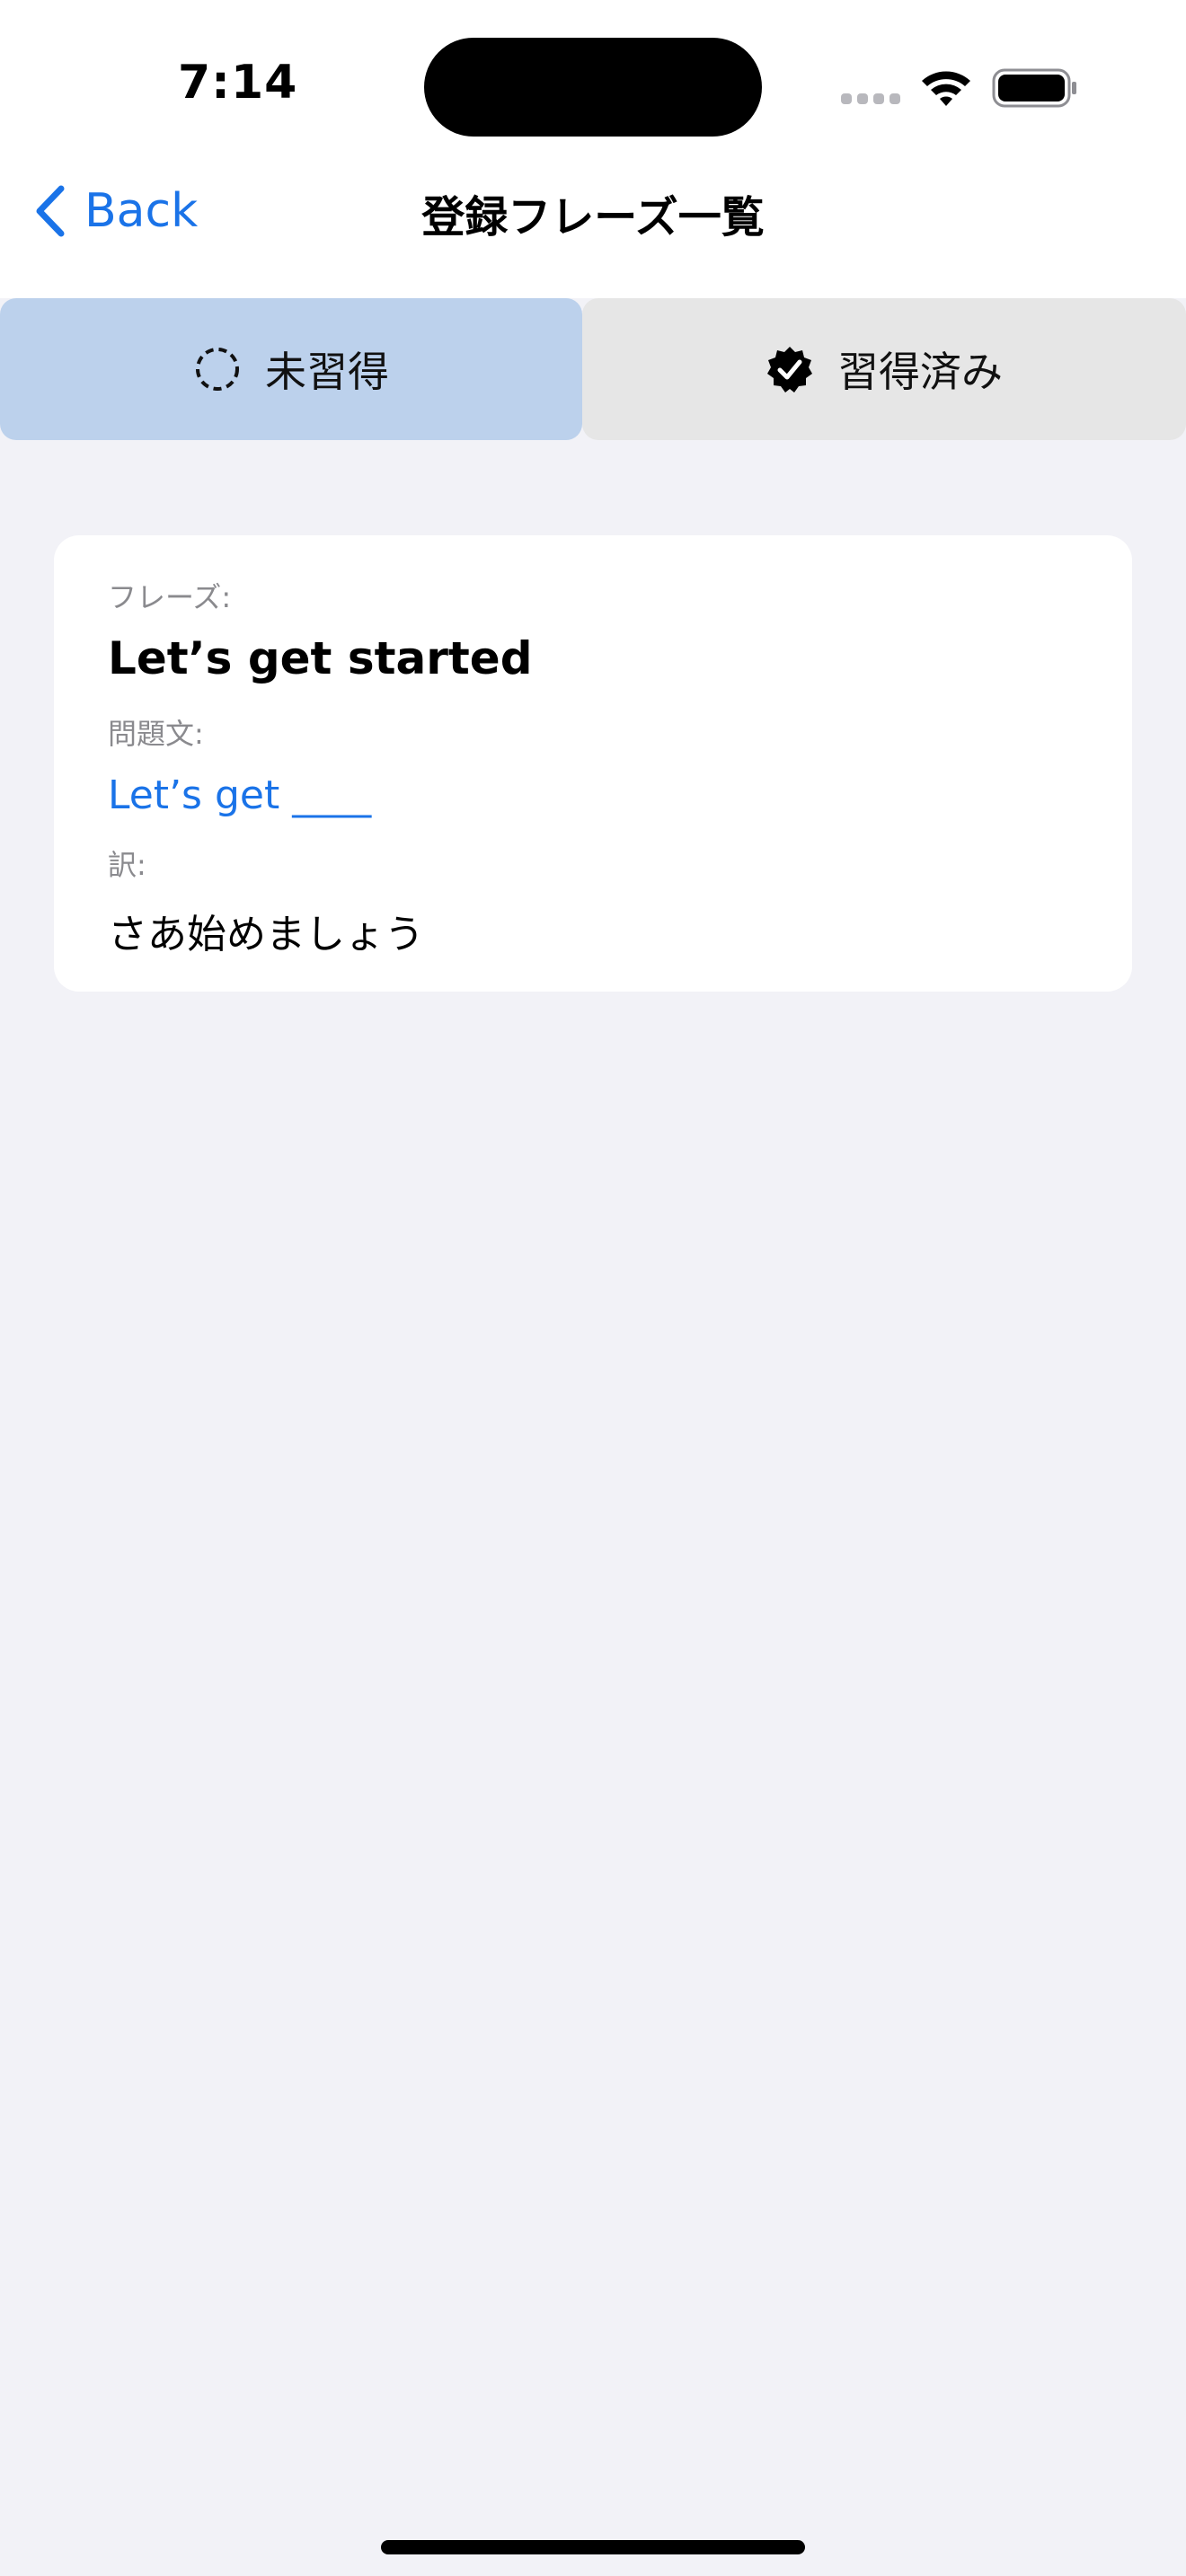 Image resolution: width=1186 pixels, height=2576 pixels. What do you see at coordinates (789, 370) in the screenshot?
I see `checkmark-seal-icon` at bounding box center [789, 370].